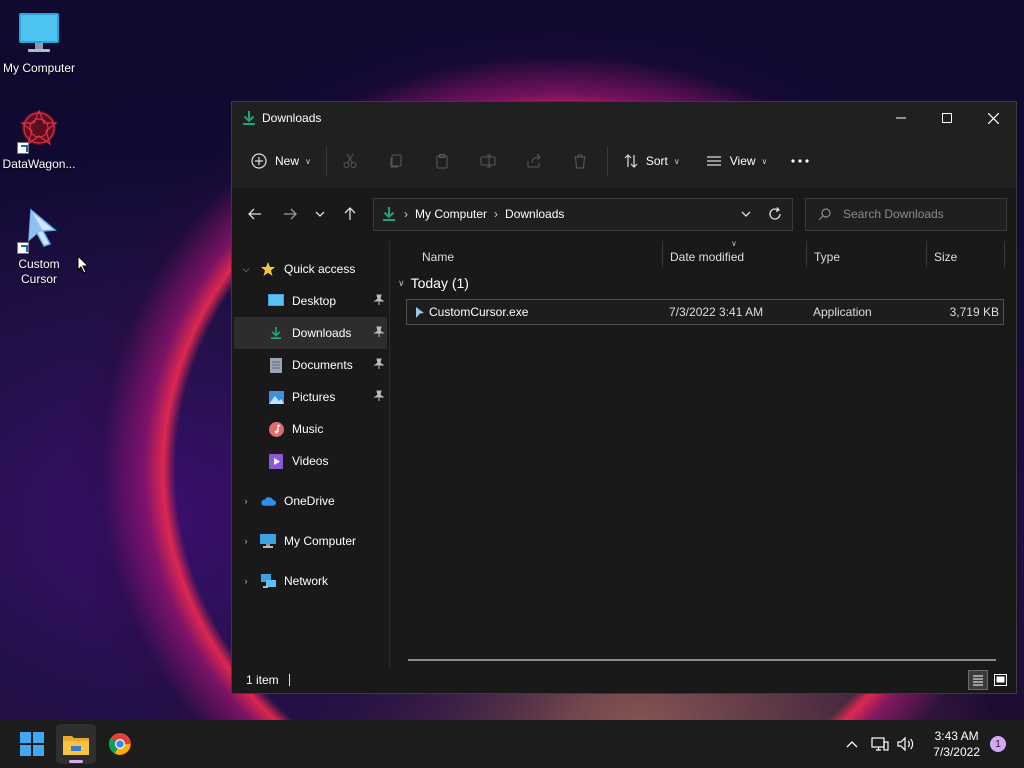 This screenshot has height=768, width=1024. Describe the element at coordinates (827, 257) in the screenshot. I see `column-type: Type` at that location.